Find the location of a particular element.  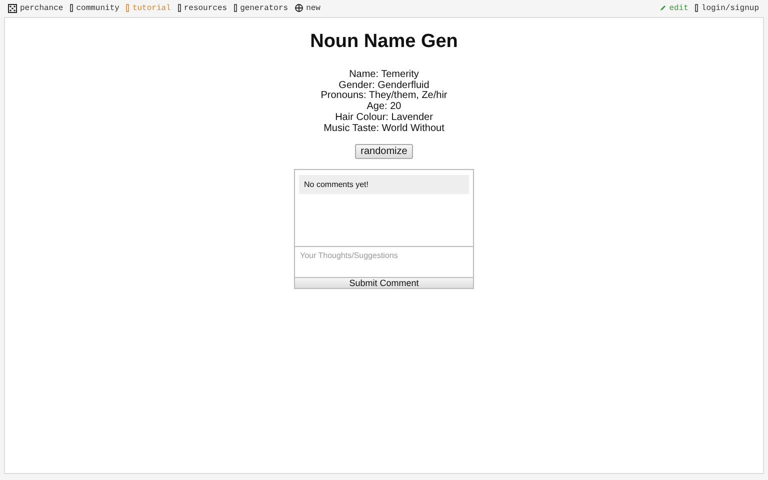

detail-line: Hair Colour: Lavender is located at coordinates (384, 118).